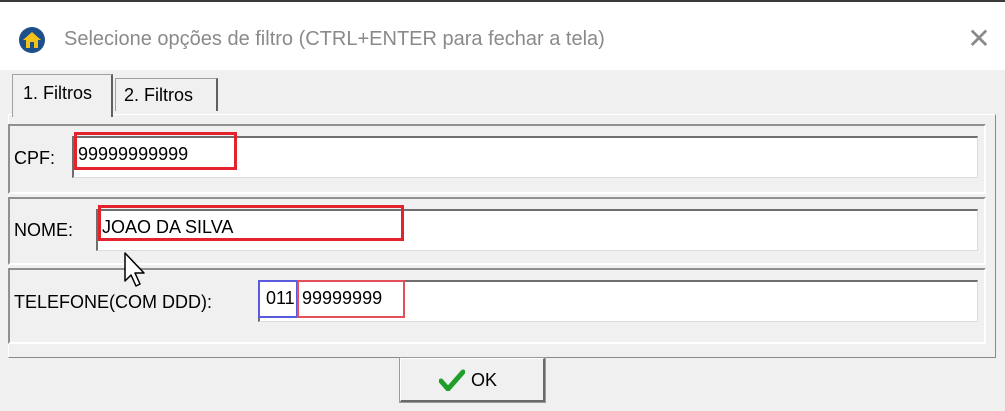 This screenshot has height=411, width=1005. I want to click on mouse-cursor-icon, so click(136, 270).